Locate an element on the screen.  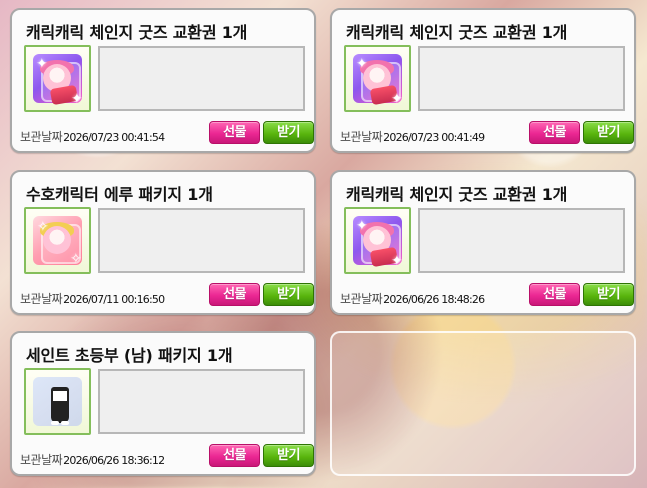
stored-date: 보관날짜2026/06/26 18:36:12 is located at coordinates (92, 458).